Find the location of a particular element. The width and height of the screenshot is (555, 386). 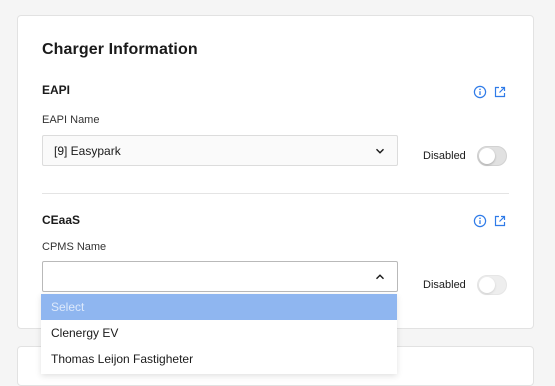

ceaas-disabled-toggle is located at coordinates (491, 285).